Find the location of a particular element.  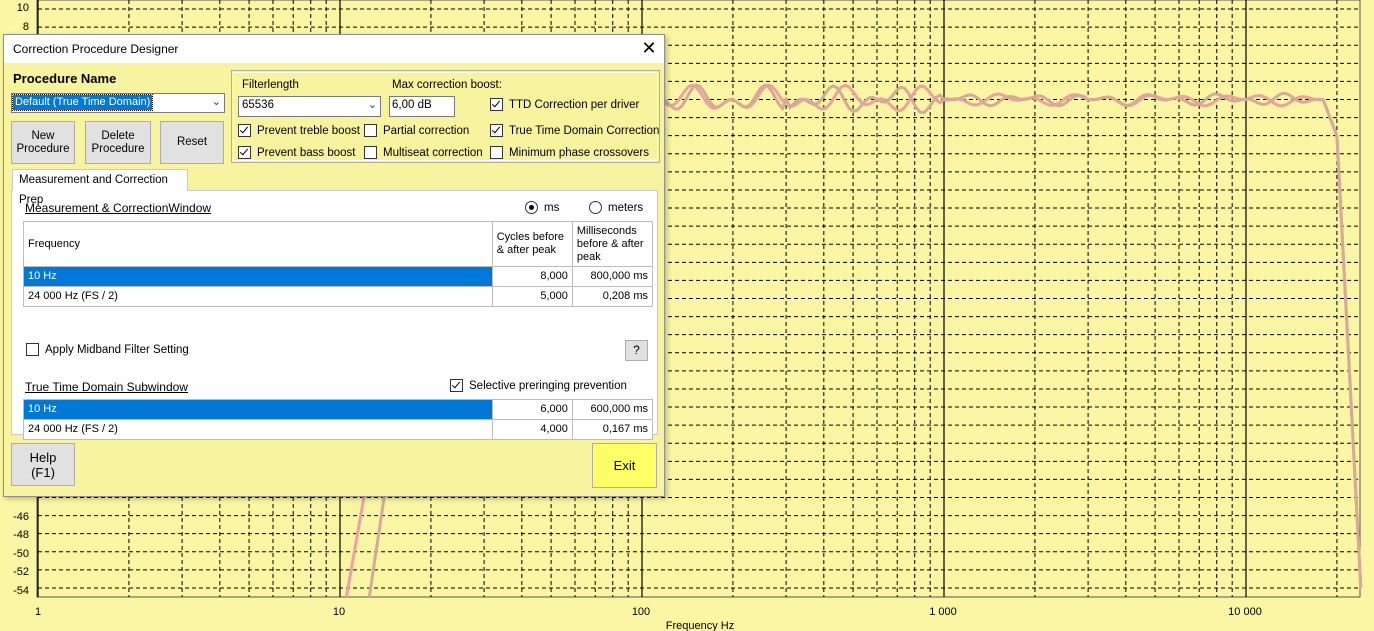

cycles-cell: 4,000 is located at coordinates (532, 429).